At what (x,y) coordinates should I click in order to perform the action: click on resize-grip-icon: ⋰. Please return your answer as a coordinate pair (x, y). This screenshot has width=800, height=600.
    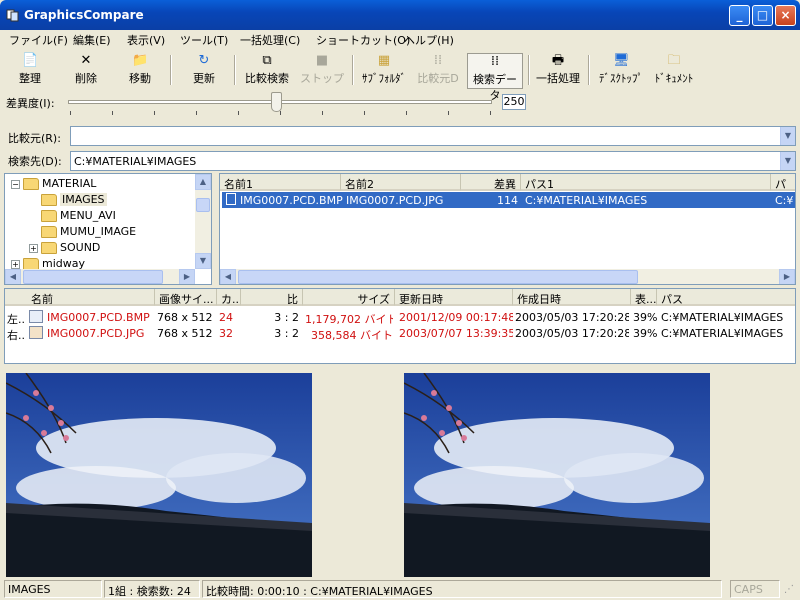
    Looking at the image, I should click on (791, 591).